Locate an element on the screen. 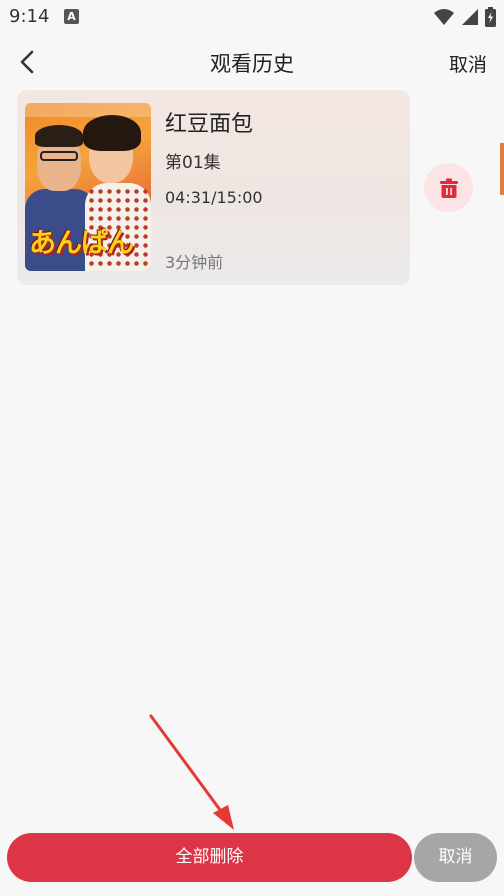 This screenshot has height=896, width=504. poster-hair-man is located at coordinates (59, 136).